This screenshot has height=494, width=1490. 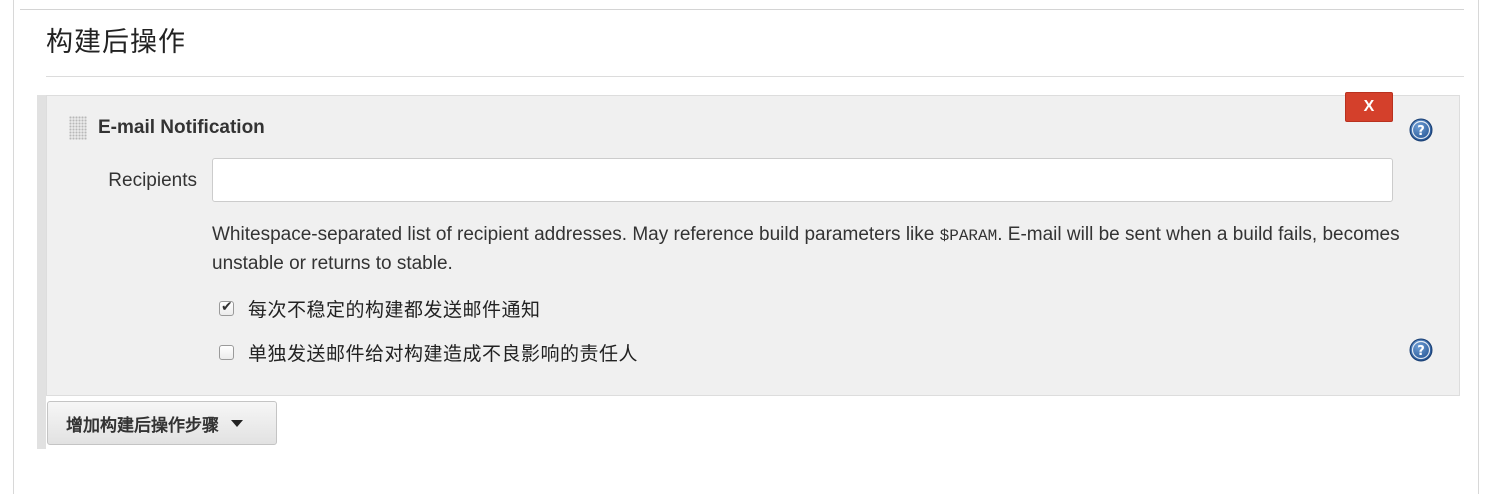 I want to click on recipients-input, so click(x=802, y=180).